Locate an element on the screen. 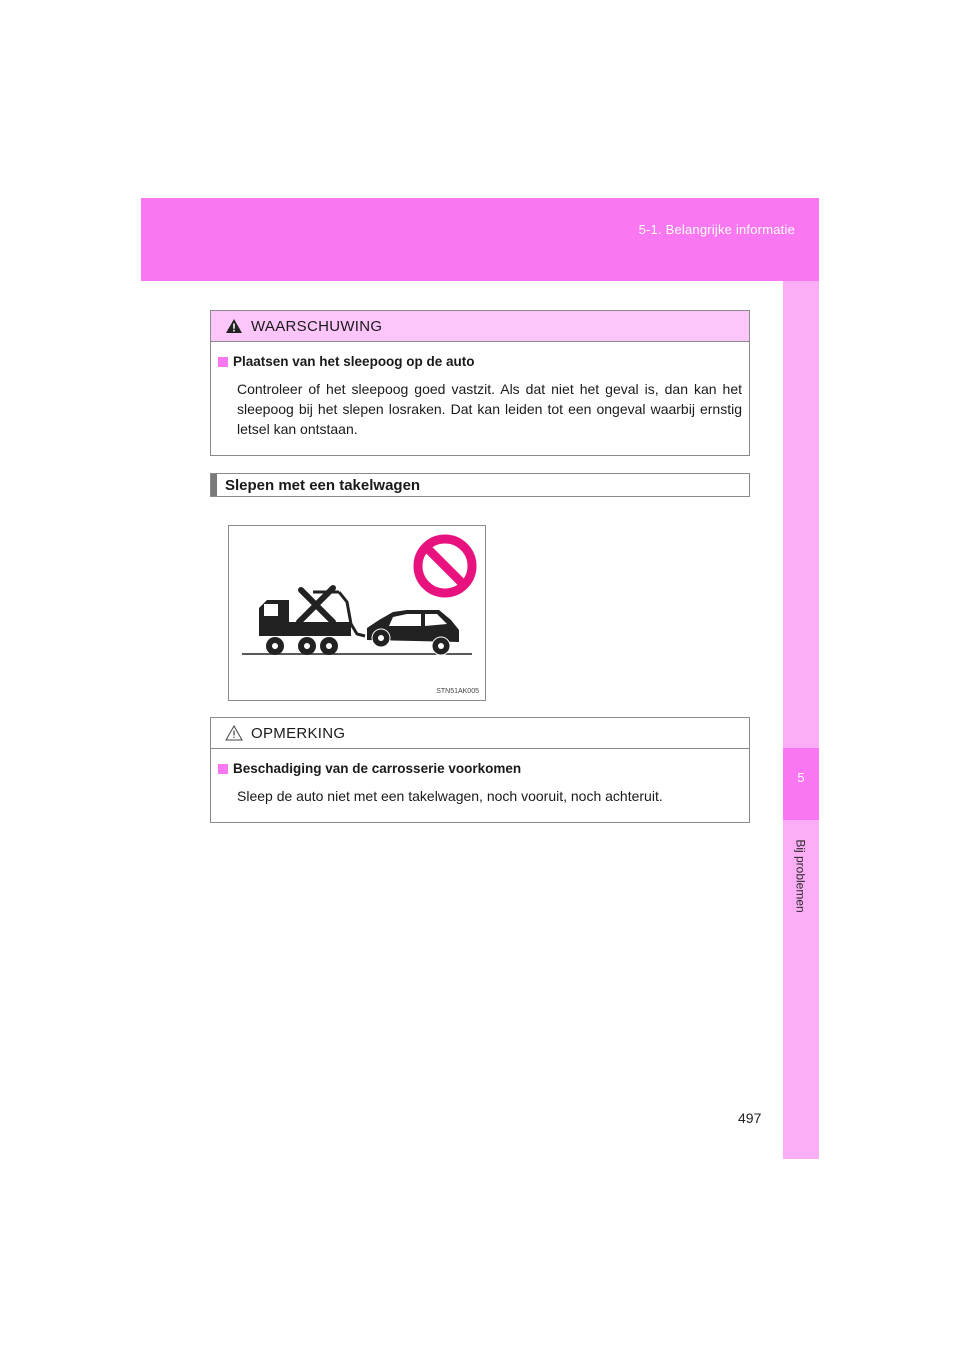  header-band: 5-1. Belangrijke informatie is located at coordinates (480, 239).